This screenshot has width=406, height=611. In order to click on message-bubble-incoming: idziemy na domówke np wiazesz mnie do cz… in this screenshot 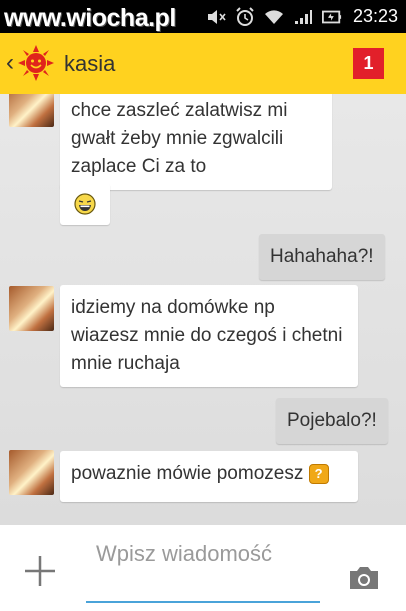, I will do `click(209, 336)`.